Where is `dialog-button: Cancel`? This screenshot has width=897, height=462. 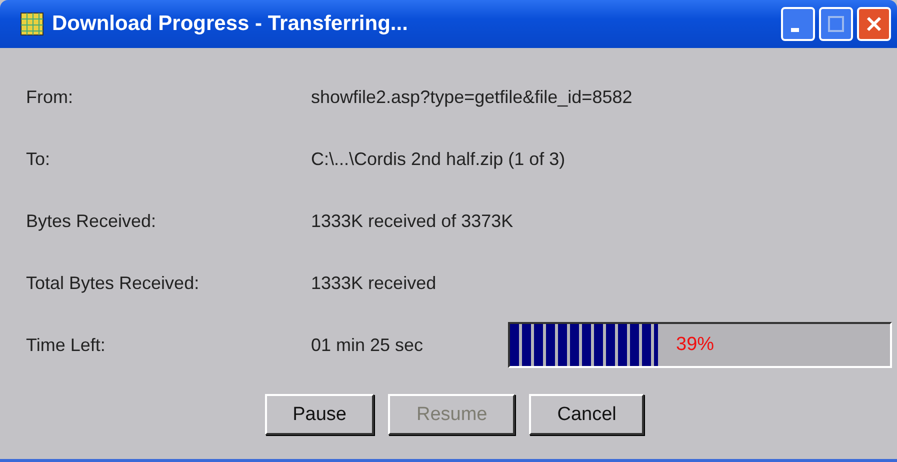 dialog-button: Cancel is located at coordinates (586, 414).